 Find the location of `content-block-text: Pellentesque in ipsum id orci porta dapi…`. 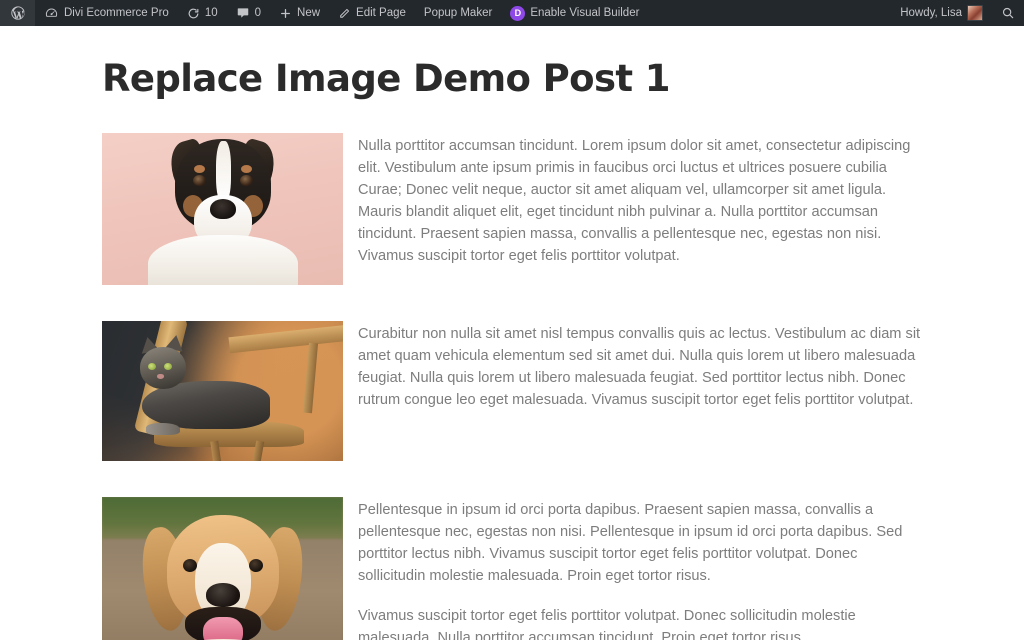

content-block-text: Pellentesque in ipsum id orci porta dapi… is located at coordinates (640, 568).